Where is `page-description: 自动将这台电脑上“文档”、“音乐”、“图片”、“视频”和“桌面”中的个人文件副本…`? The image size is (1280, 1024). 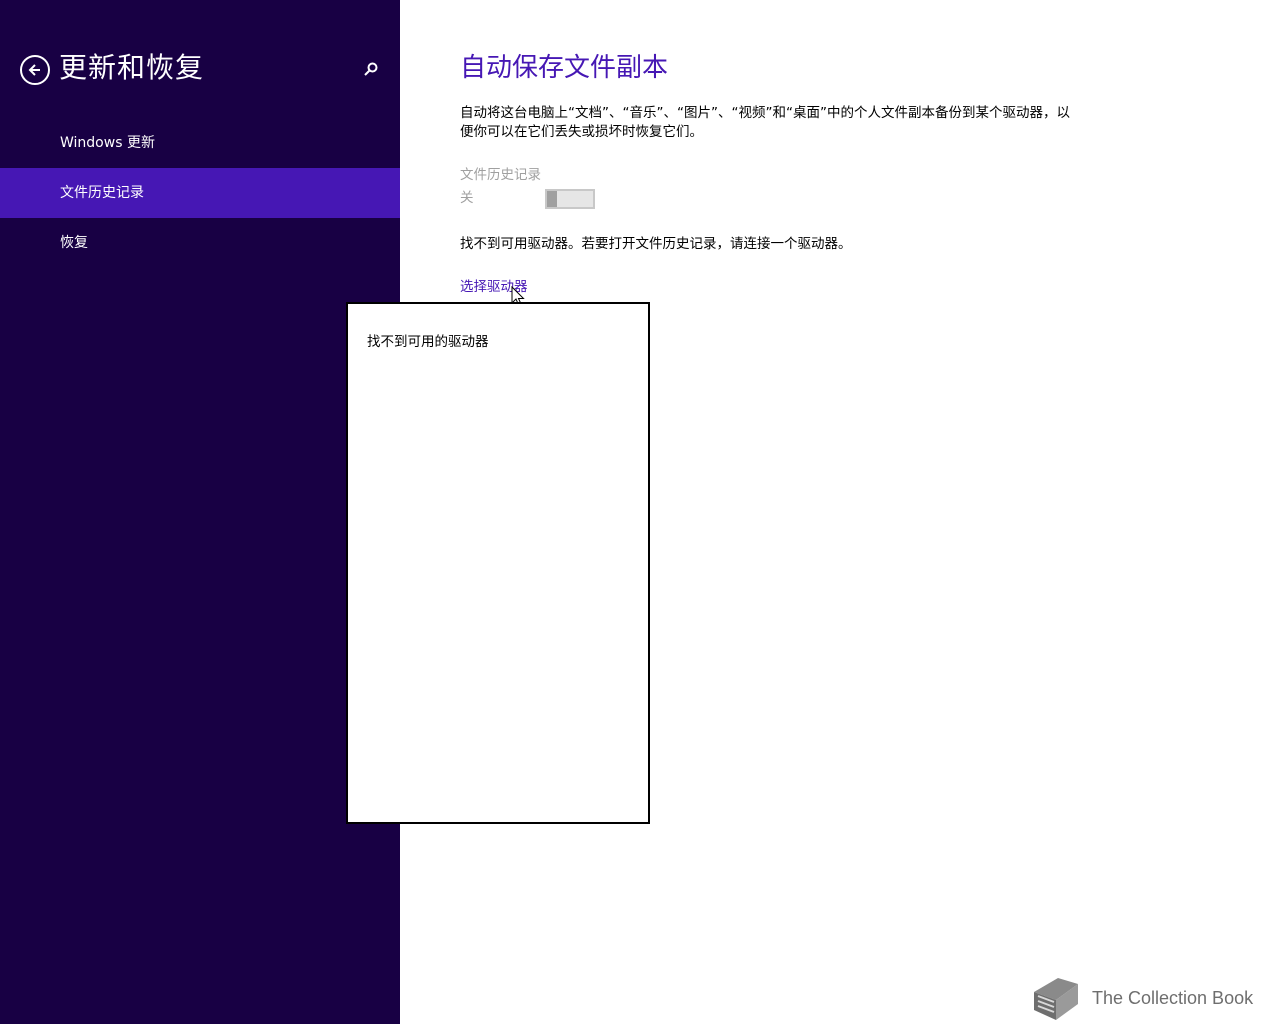
page-description: 自动将这台电脑上“文档”、“音乐”、“图片”、“视频”和“桌面”中的个人文件副本… is located at coordinates (765, 122).